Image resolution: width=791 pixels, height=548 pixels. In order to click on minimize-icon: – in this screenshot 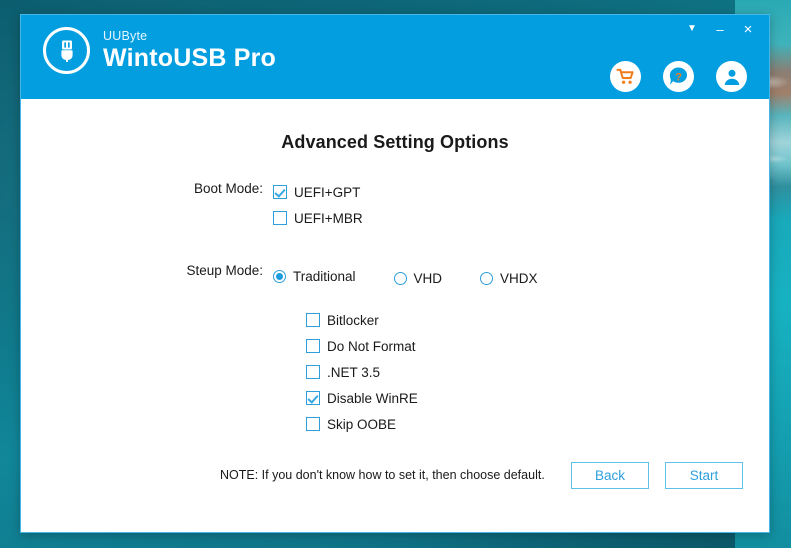, I will do `click(720, 29)`.